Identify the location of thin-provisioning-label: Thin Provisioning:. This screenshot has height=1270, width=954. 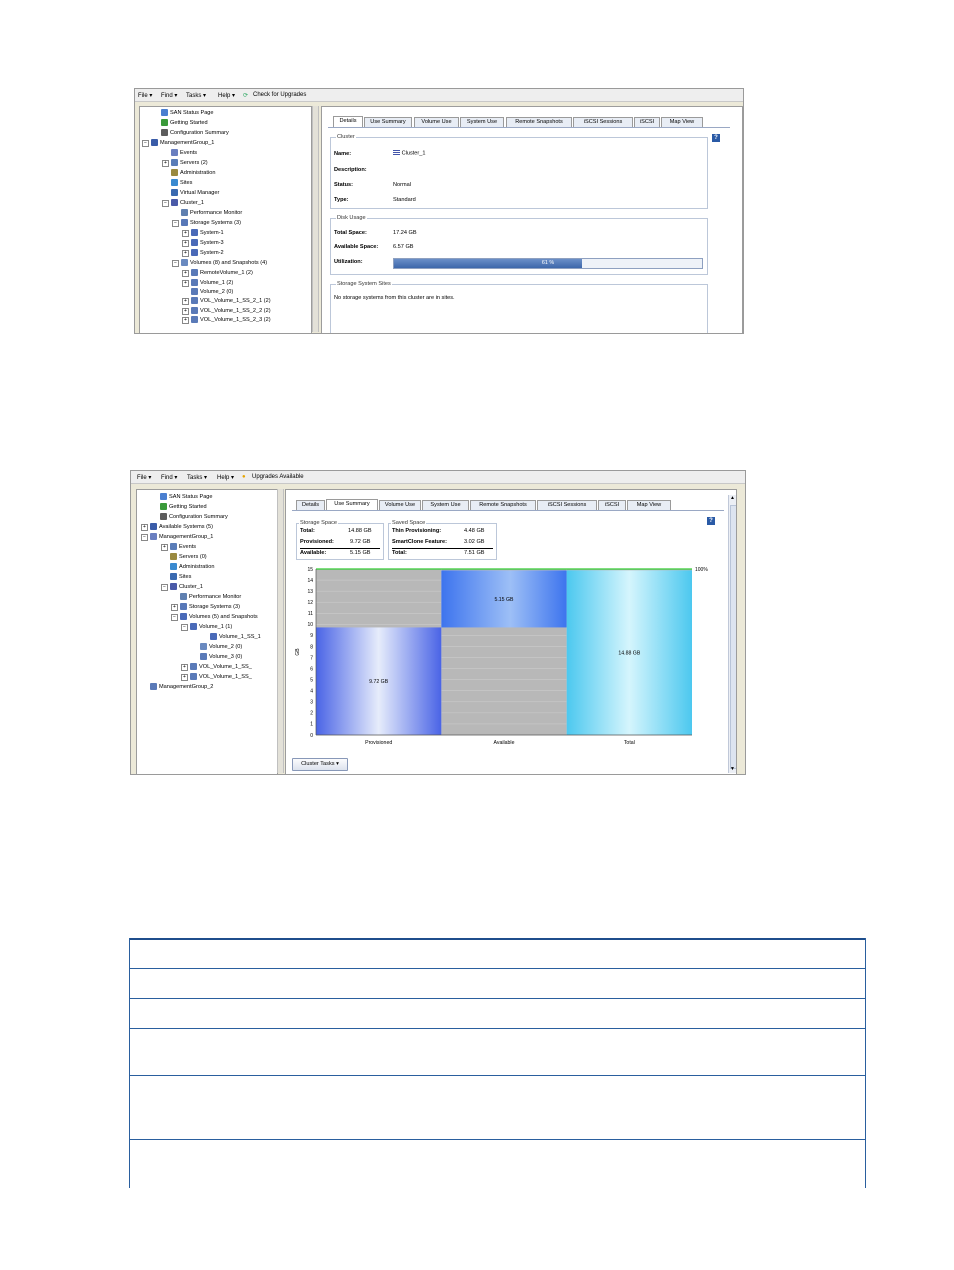
(417, 531).